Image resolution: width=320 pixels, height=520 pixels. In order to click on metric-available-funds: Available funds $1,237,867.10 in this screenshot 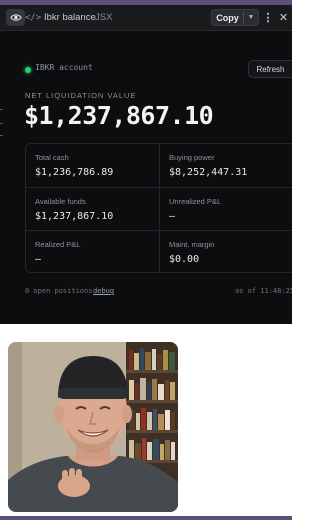, I will do `click(92, 208)`.